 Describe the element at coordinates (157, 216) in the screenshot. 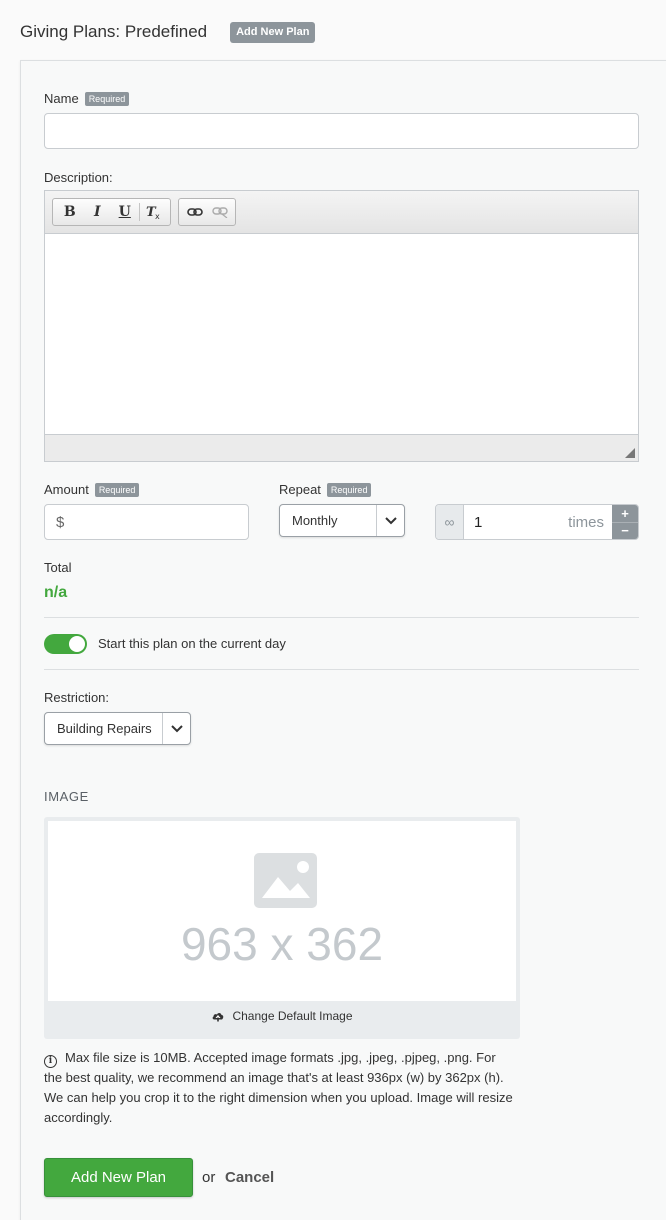

I see `svg-text: x` at that location.